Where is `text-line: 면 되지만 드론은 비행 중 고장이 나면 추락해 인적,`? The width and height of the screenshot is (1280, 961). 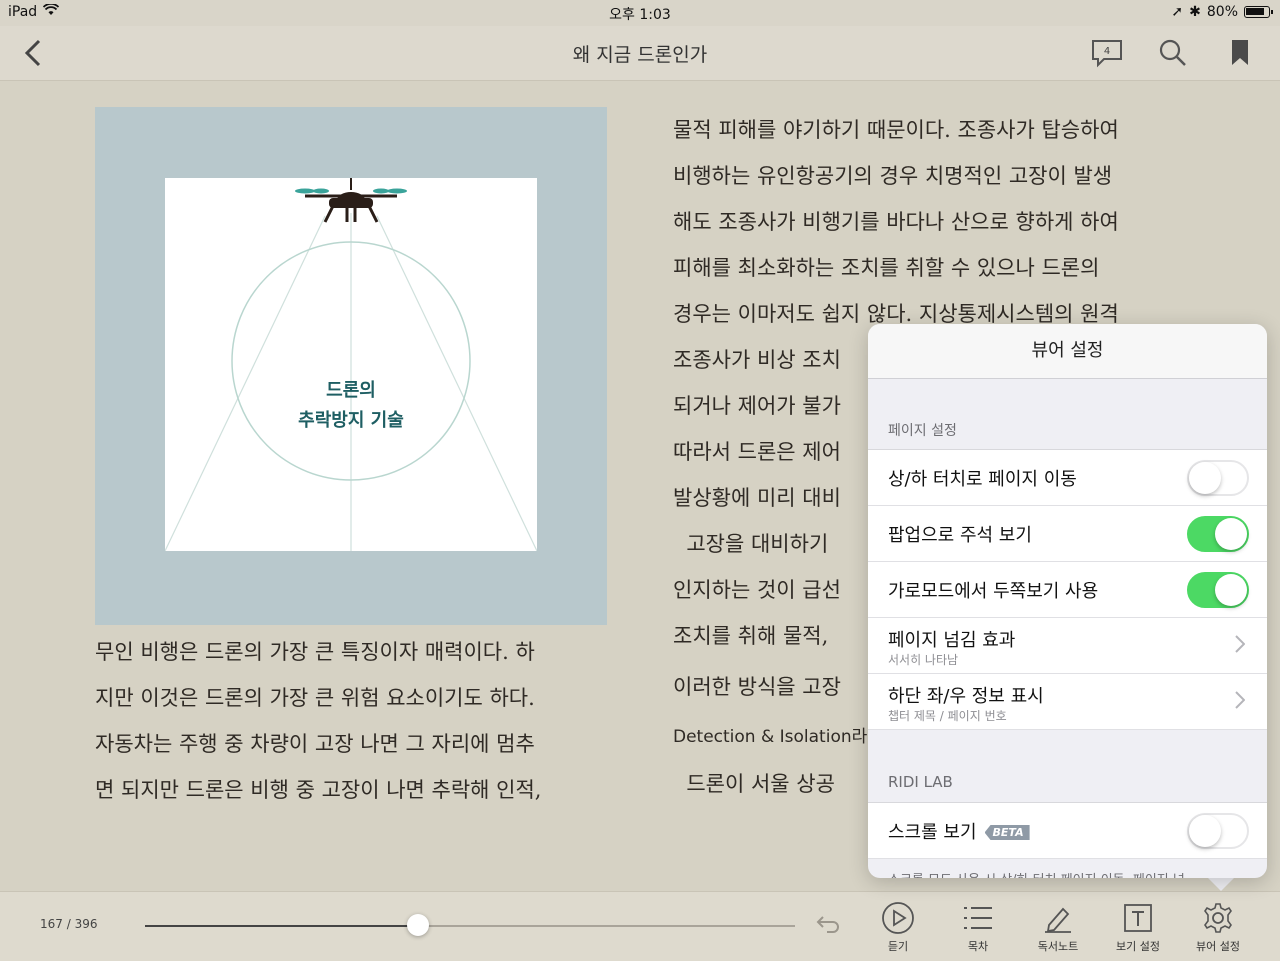 text-line: 면 되지만 드론은 비행 중 고장이 나면 추락해 인적, is located at coordinates (318, 790).